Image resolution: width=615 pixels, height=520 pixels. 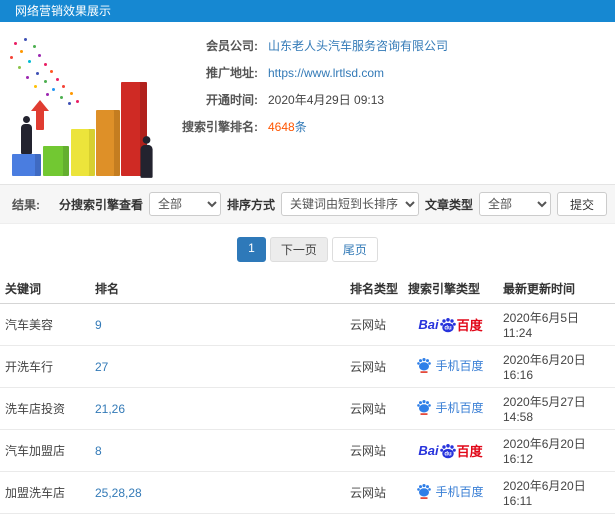 I want to click on engine-view-select: 全部, so click(x=184, y=204).